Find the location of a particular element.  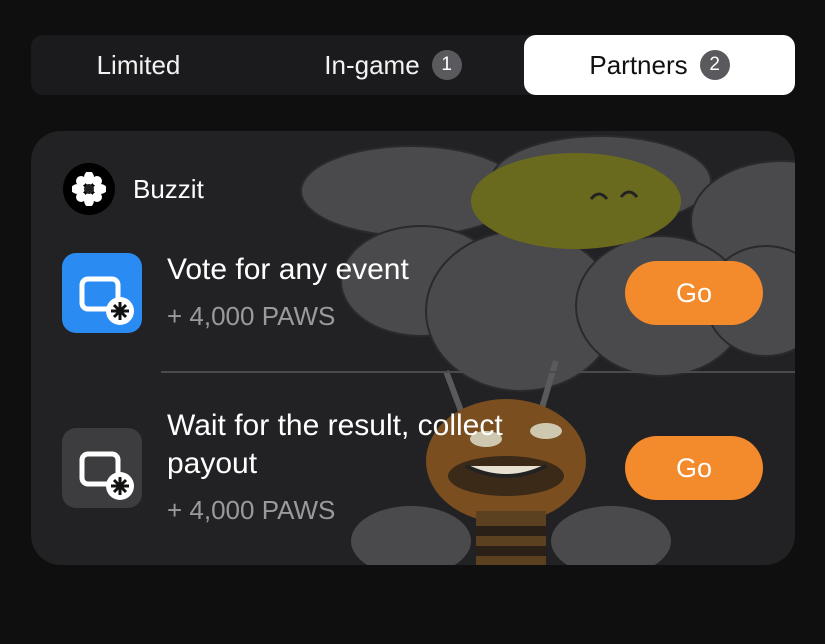

tab-partners: Partners 2 is located at coordinates (659, 65).